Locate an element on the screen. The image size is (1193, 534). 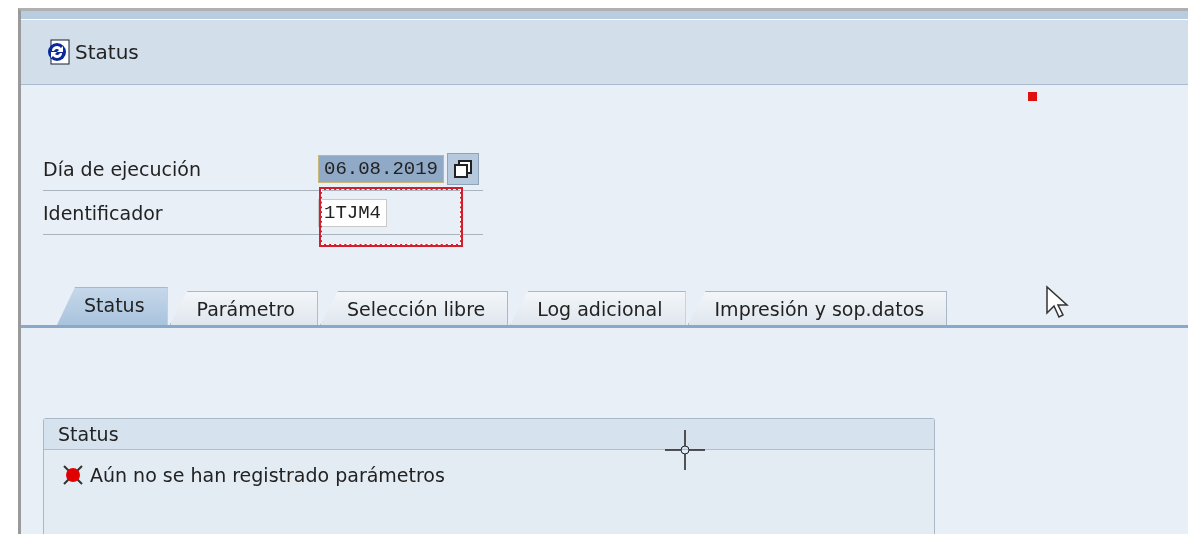
copy-button is located at coordinates (463, 168).